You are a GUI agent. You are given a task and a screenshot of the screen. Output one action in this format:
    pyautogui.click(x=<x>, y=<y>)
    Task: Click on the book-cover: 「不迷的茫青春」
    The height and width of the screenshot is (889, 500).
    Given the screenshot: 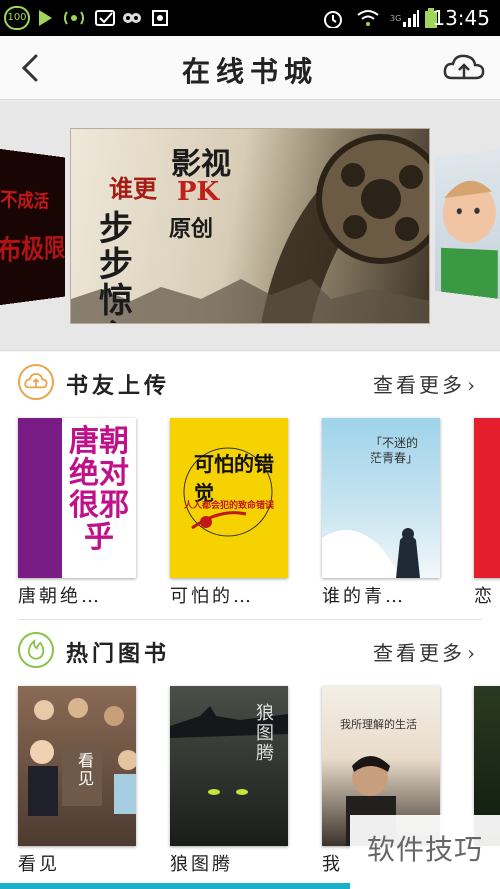 What is the action you would take?
    pyautogui.click(x=381, y=498)
    